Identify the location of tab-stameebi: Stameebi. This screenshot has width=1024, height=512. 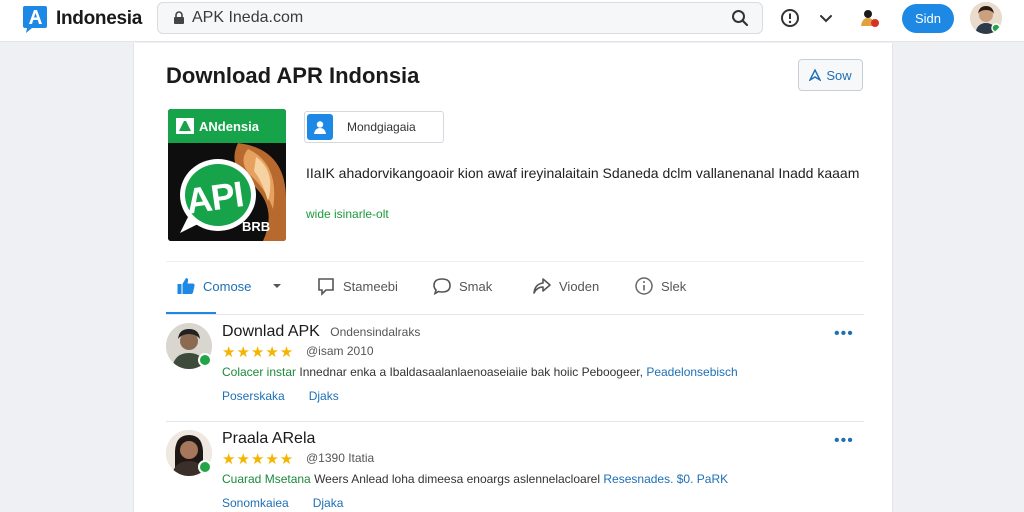
(357, 286).